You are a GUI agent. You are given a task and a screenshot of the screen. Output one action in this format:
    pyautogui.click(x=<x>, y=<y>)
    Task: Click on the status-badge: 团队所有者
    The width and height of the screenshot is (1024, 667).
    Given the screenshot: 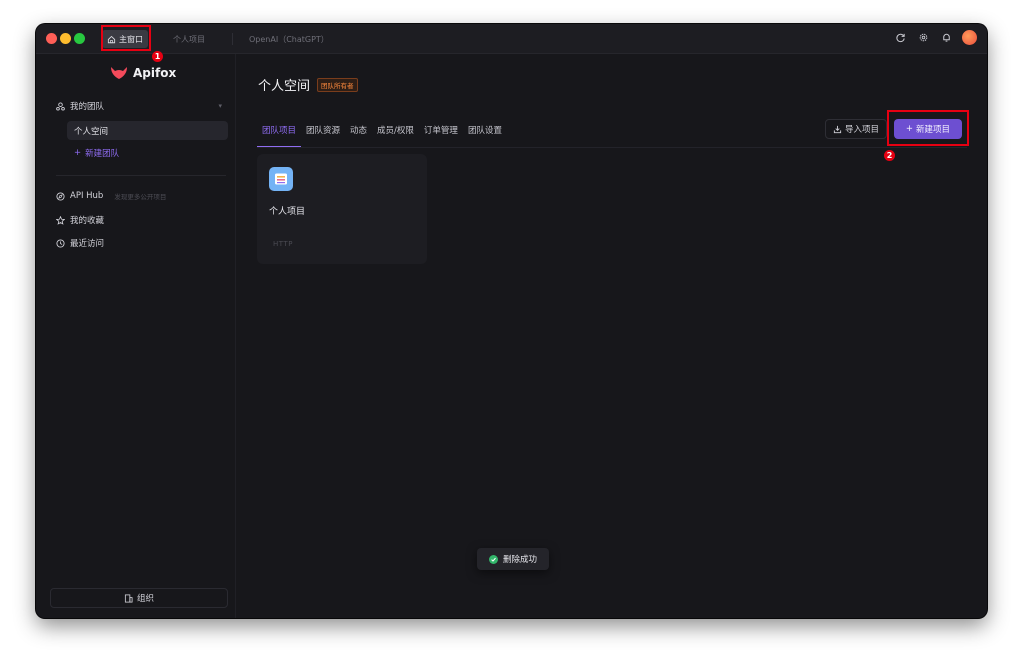 What is the action you would take?
    pyautogui.click(x=337, y=84)
    